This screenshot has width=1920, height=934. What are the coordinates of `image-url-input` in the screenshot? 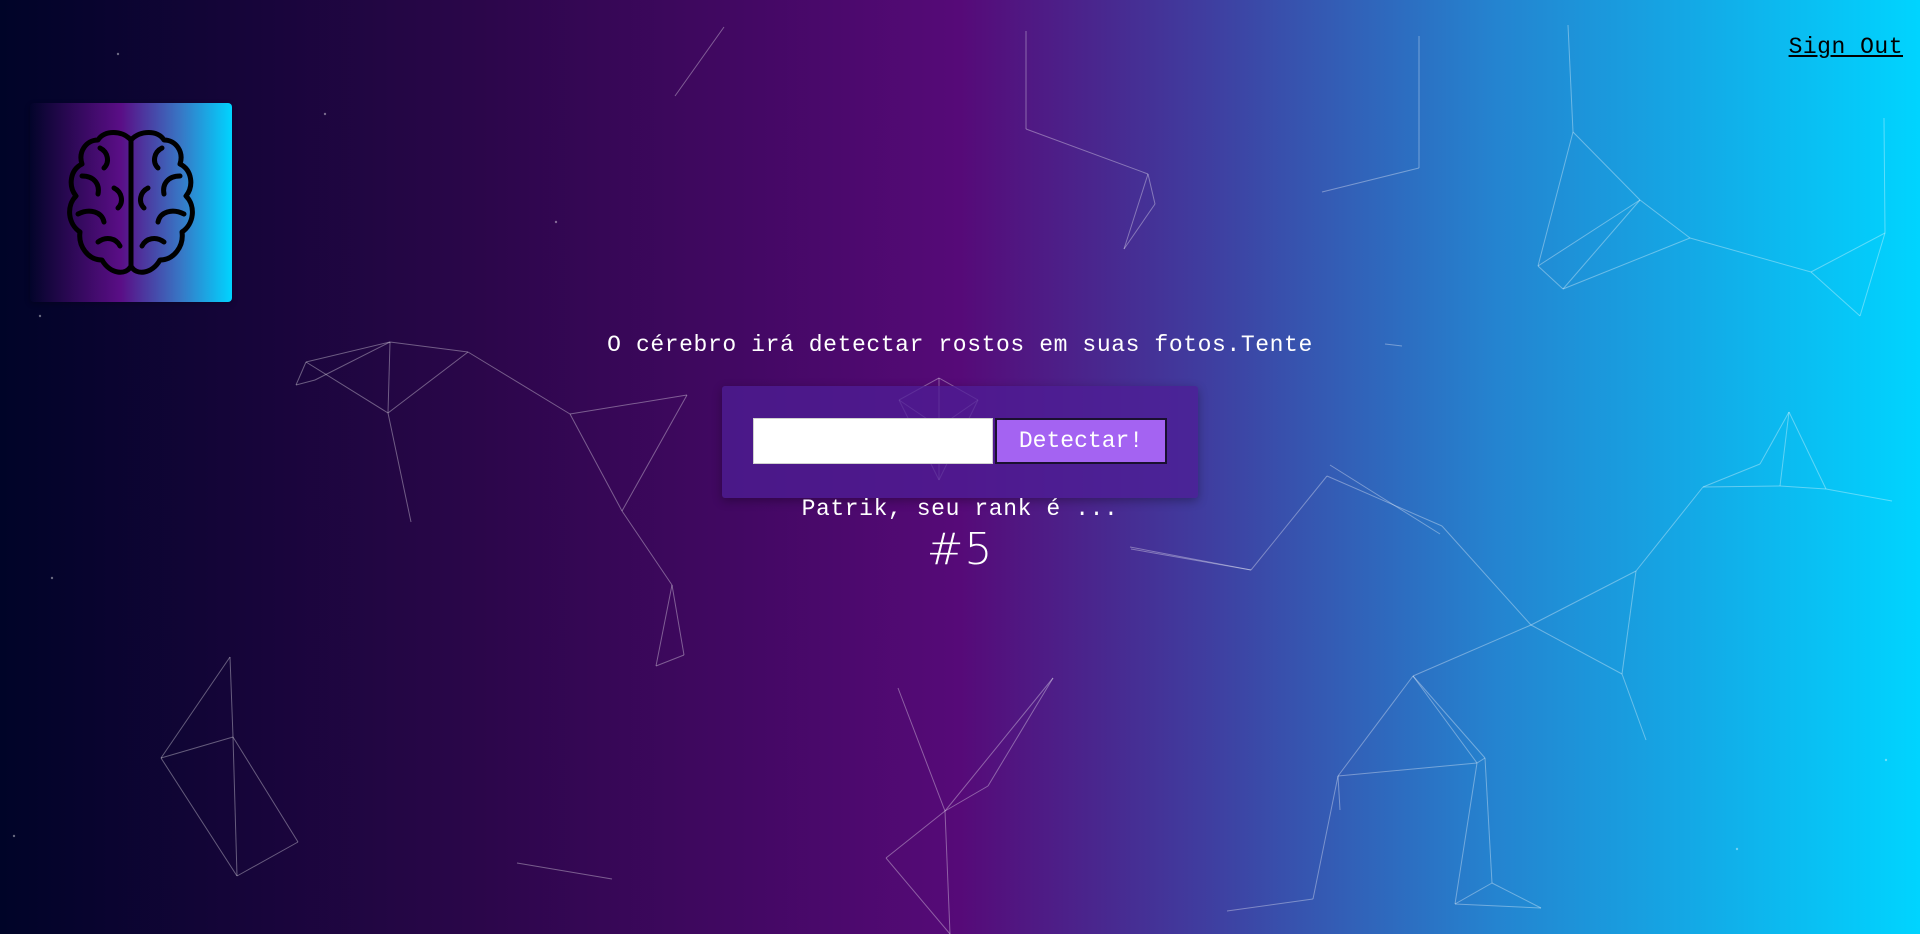 It's located at (873, 441).